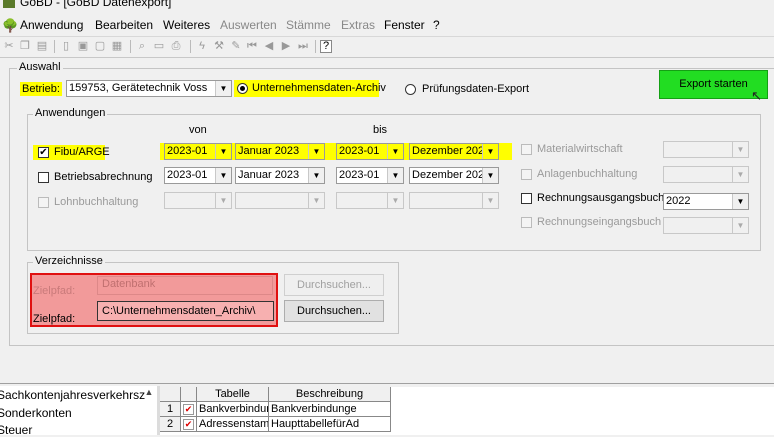 This screenshot has width=774, height=437. Describe the element at coordinates (198, 175) in the screenshot. I see `betriebsabrechnung-von-period-combo: 2023-01 ▼` at that location.